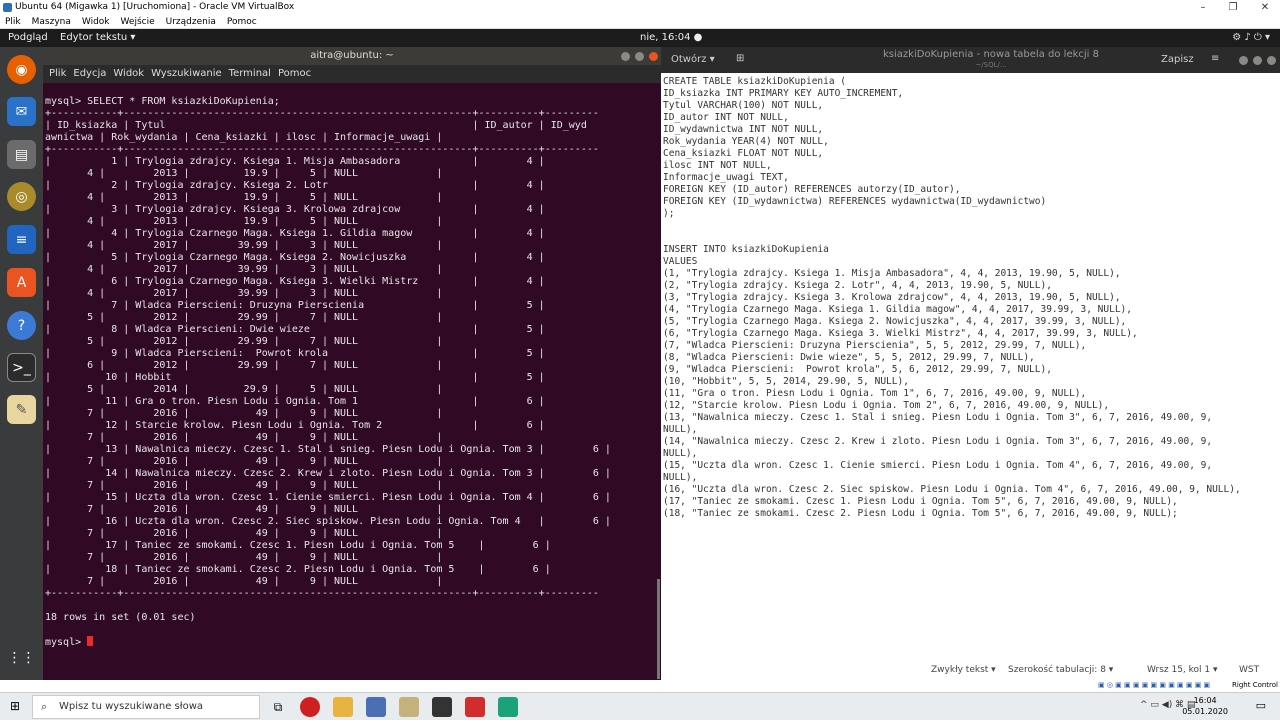 This screenshot has width=1280, height=720. What do you see at coordinates (971, 154) in the screenshot?
I see `editor-line: Cena_ksiazki FLOAT NOT NULL,` at bounding box center [971, 154].